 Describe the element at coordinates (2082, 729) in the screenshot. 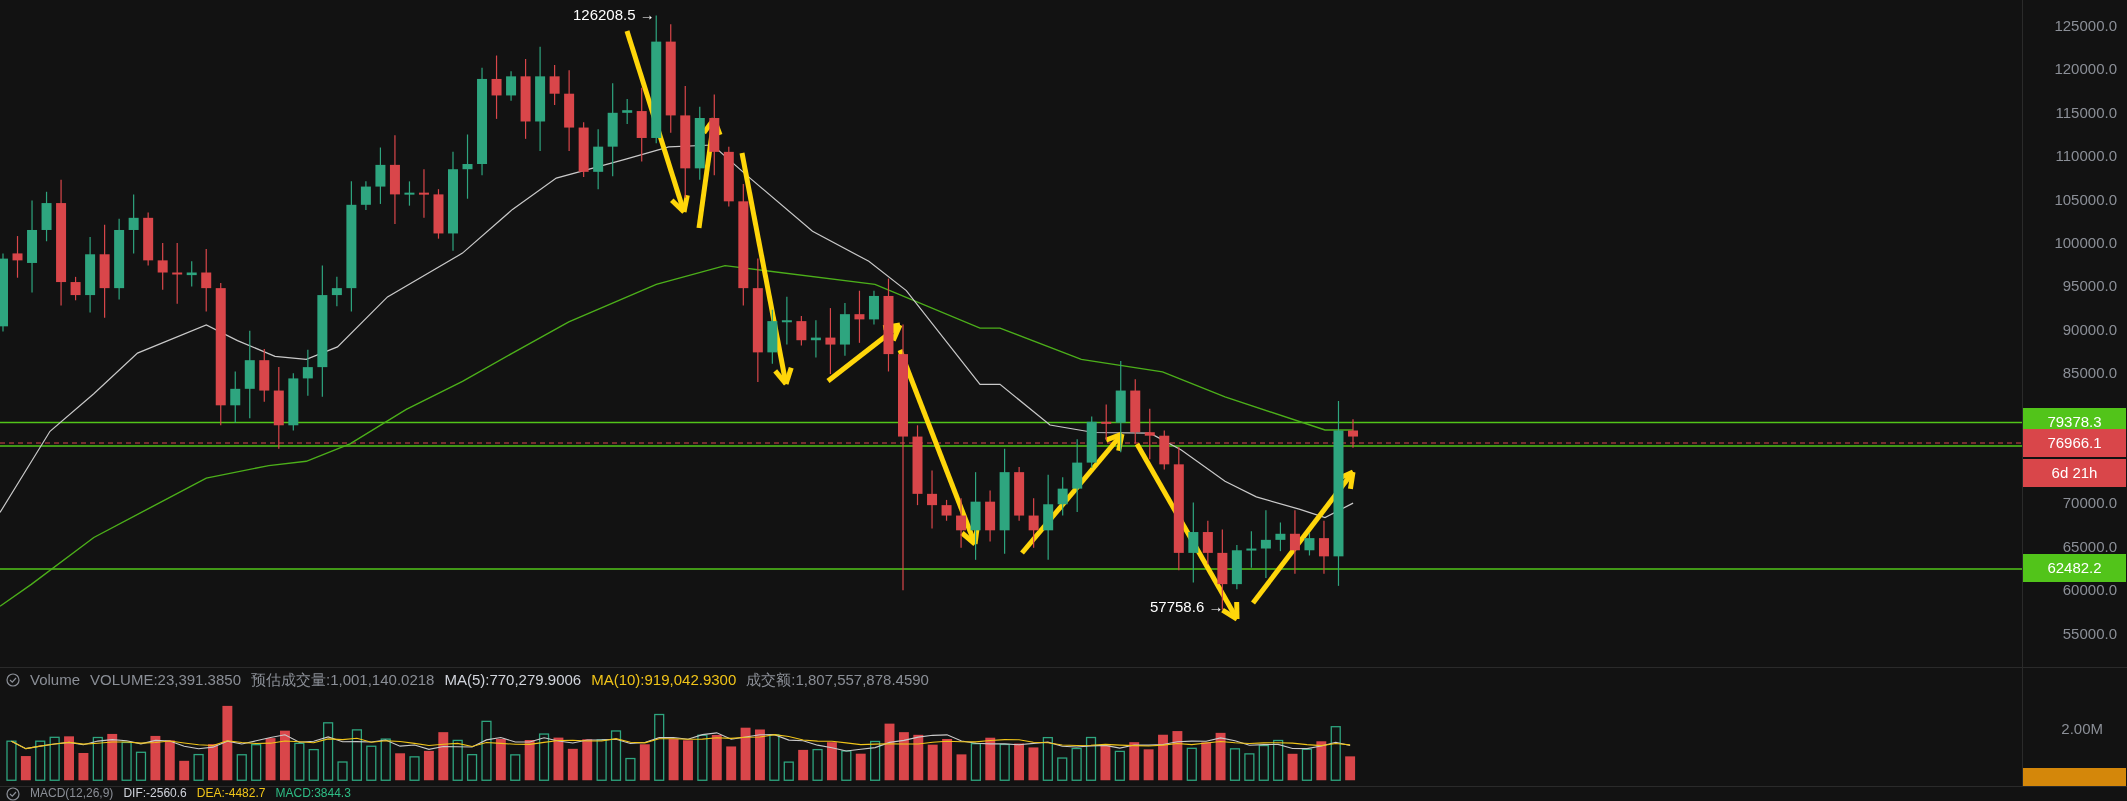

I see `axis-tick-label: 2.00M` at that location.